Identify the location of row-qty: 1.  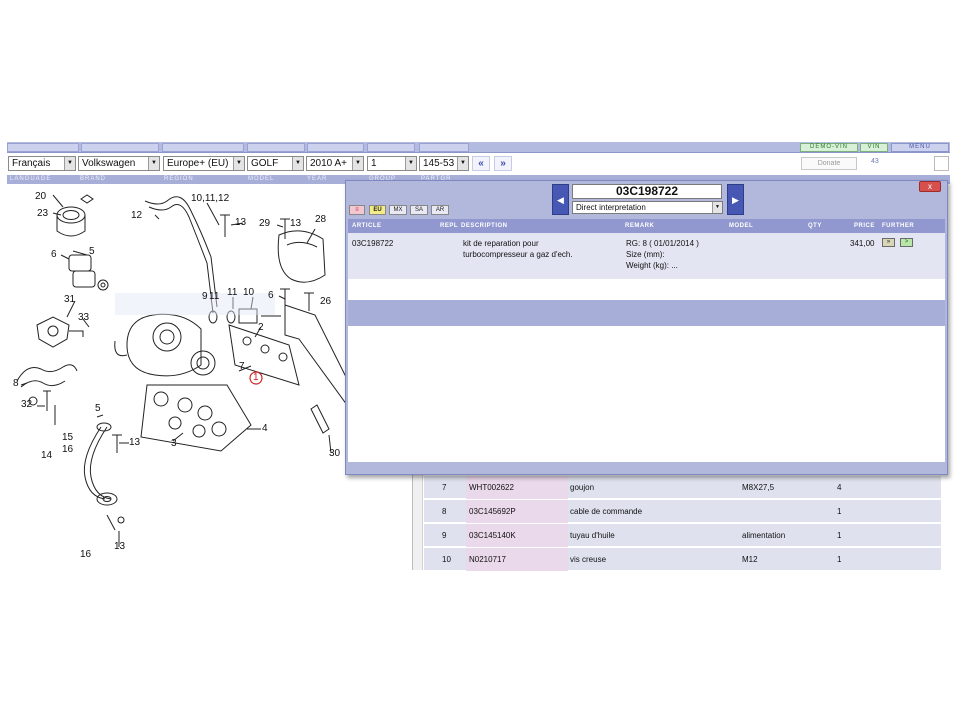
(839, 559).